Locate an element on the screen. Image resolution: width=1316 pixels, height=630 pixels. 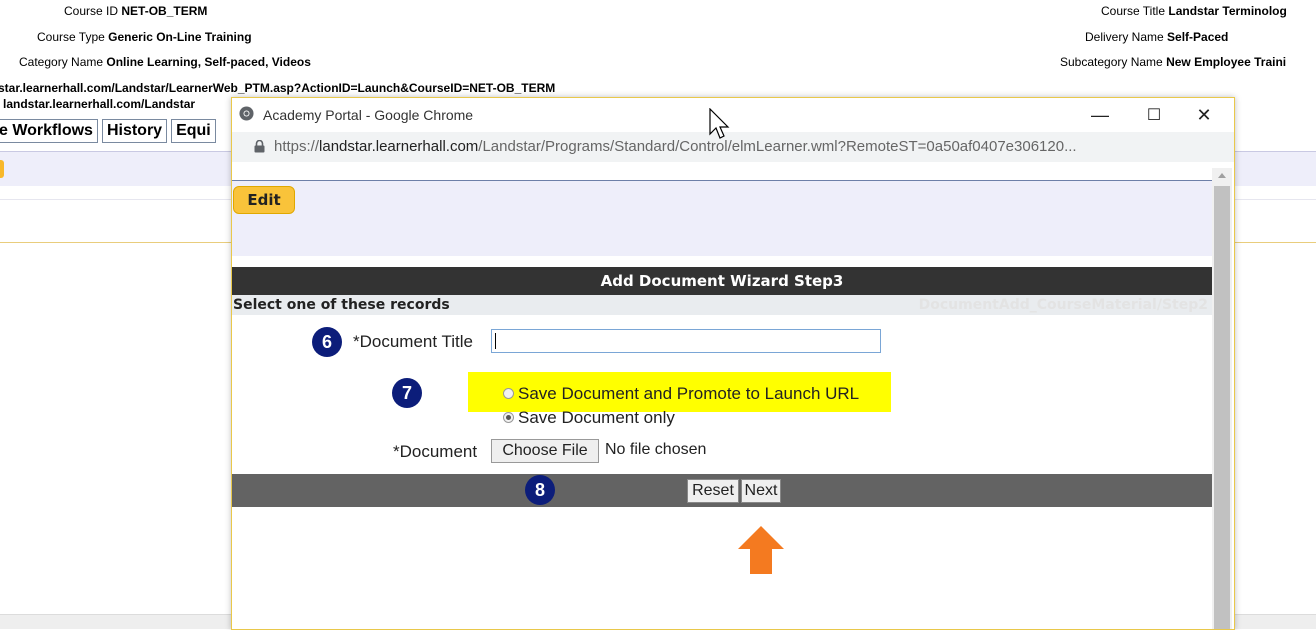
course-type-row: Course Type Generic On-Line Training is located at coordinates (144, 37).